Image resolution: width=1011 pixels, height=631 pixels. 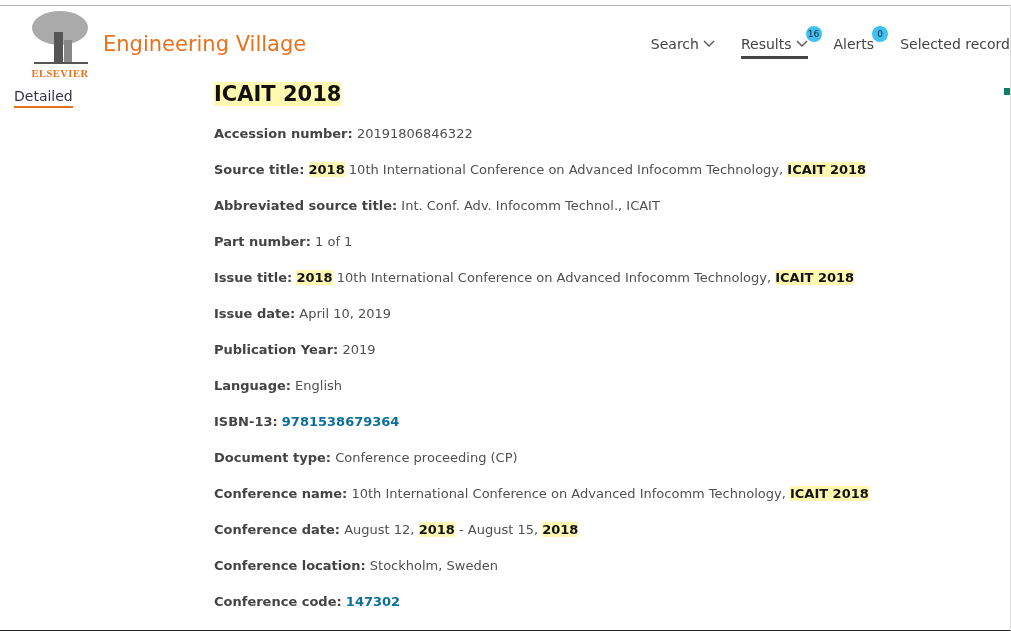 I want to click on record-field: Source title: 2018 10th International Conference on Advanced Infocomm Technology, ICAIT 2018, so click(x=541, y=180).